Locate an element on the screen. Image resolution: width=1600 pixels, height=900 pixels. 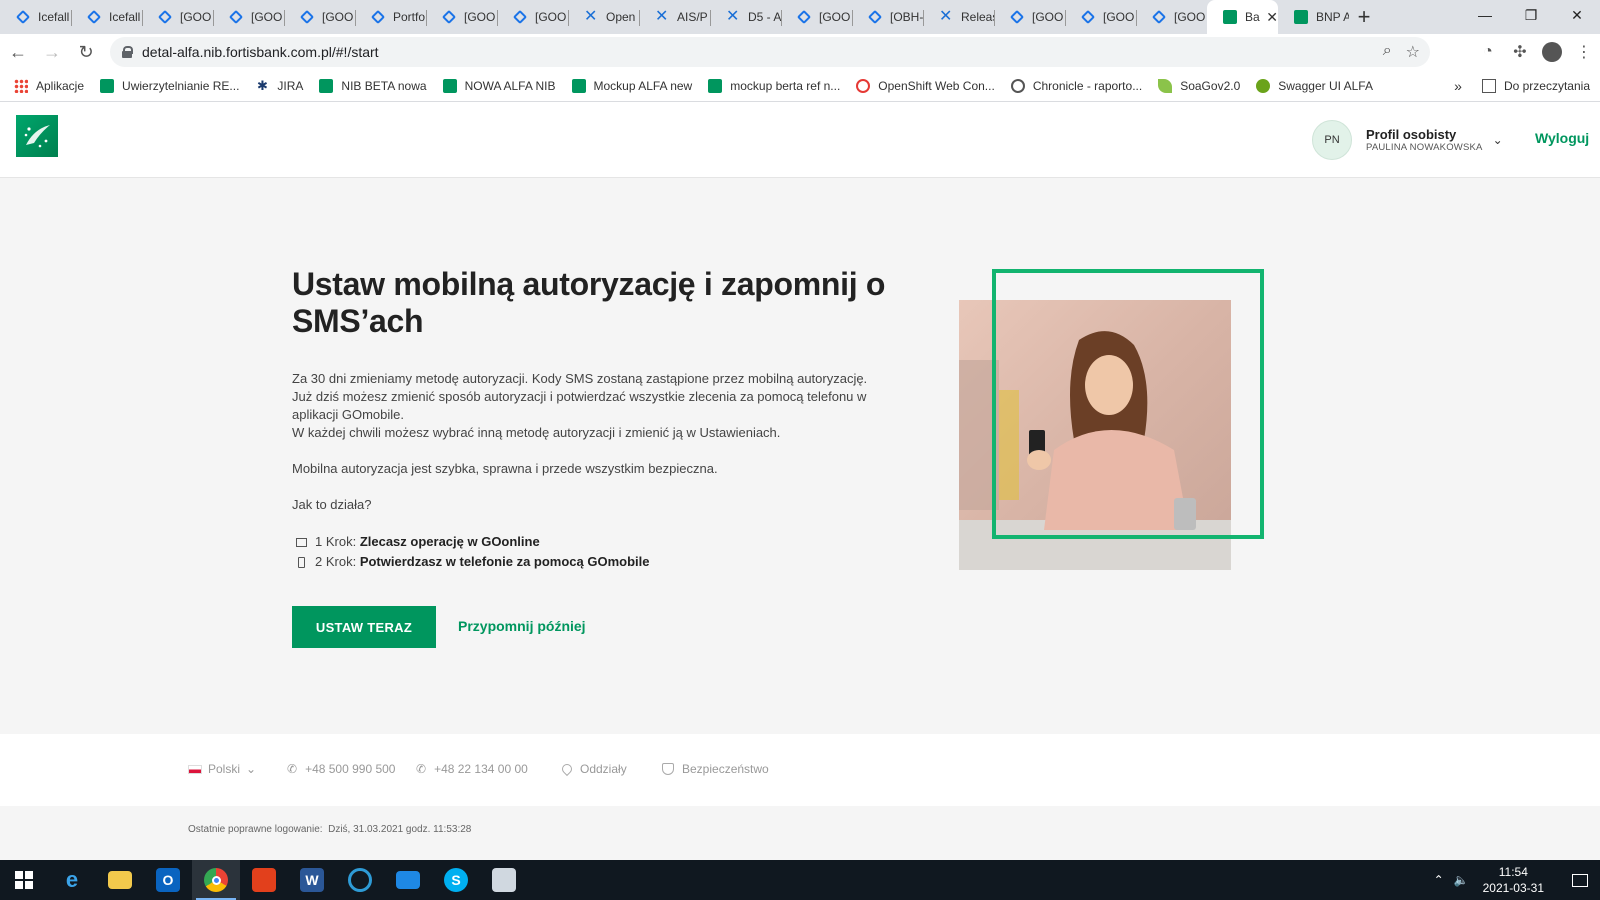
browser-tab: Portfo is located at coordinates (390, 17).